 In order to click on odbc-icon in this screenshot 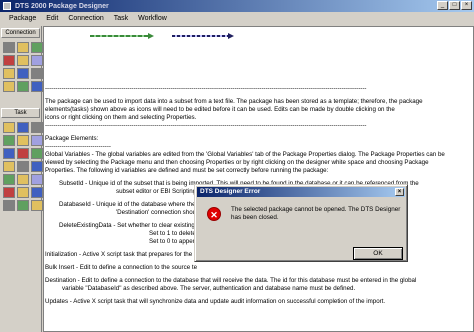, I will do `click(23, 60)`.